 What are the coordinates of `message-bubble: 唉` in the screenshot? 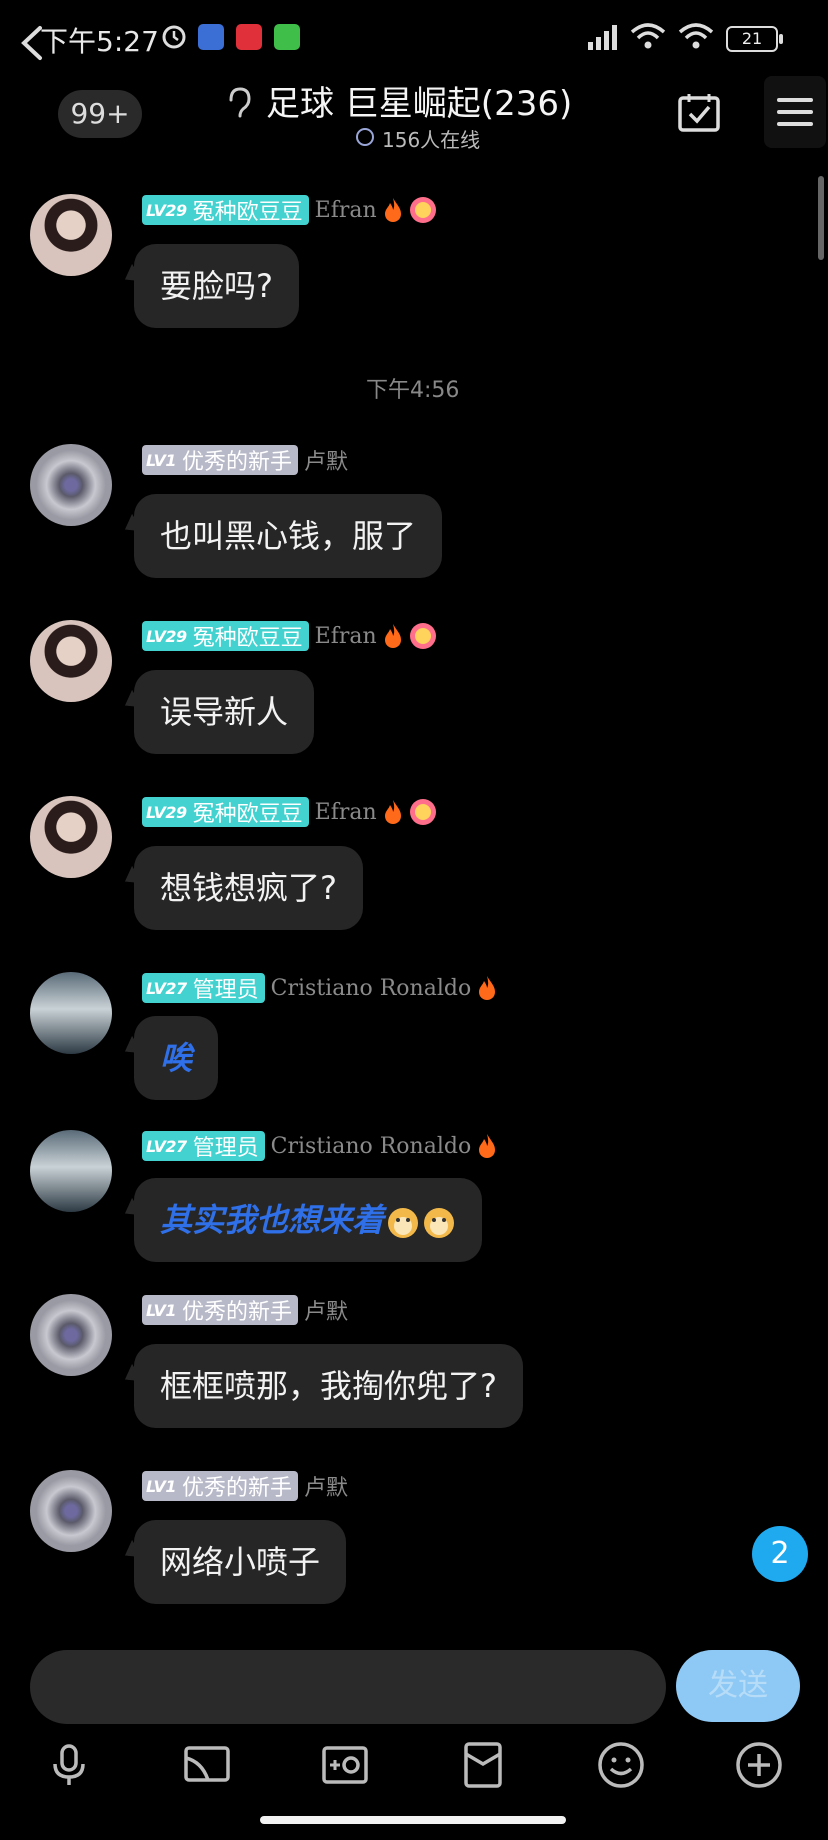 It's located at (176, 1058).